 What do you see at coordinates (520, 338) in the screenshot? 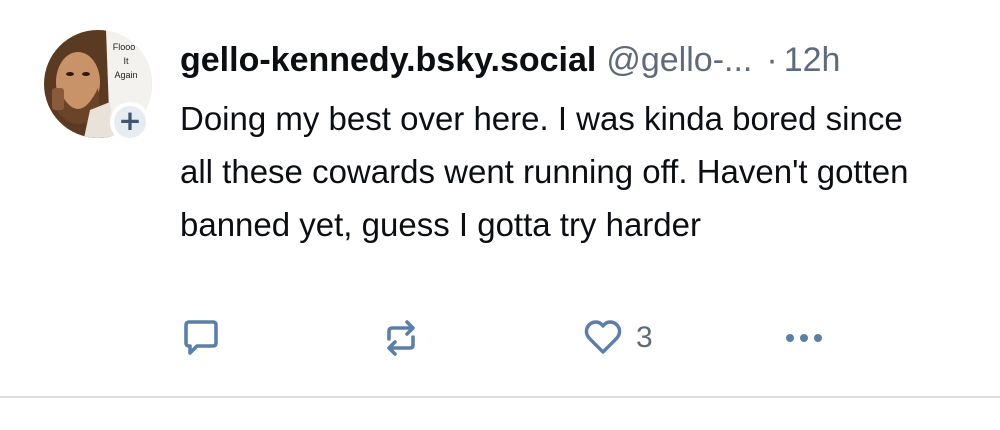
I see `action-bar: 3` at bounding box center [520, 338].